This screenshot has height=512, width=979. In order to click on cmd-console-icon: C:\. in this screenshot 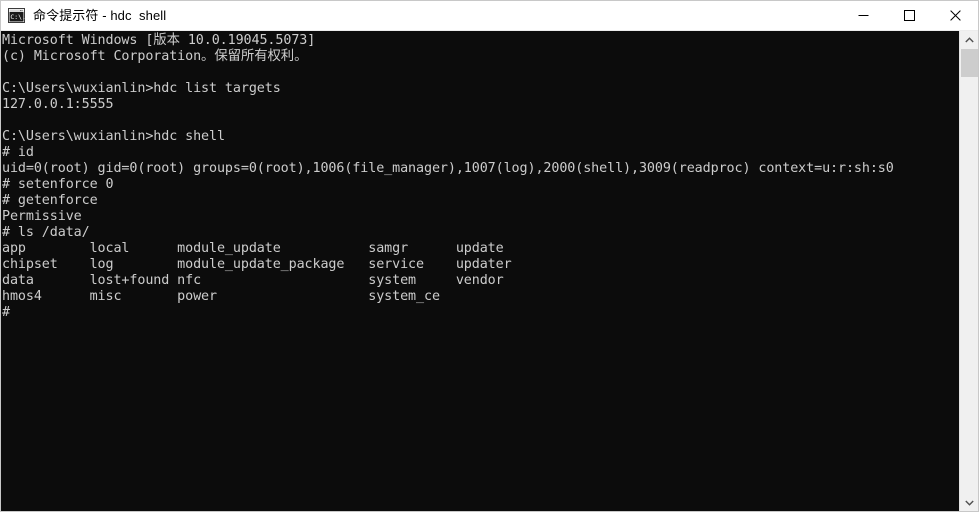, I will do `click(17, 15)`.